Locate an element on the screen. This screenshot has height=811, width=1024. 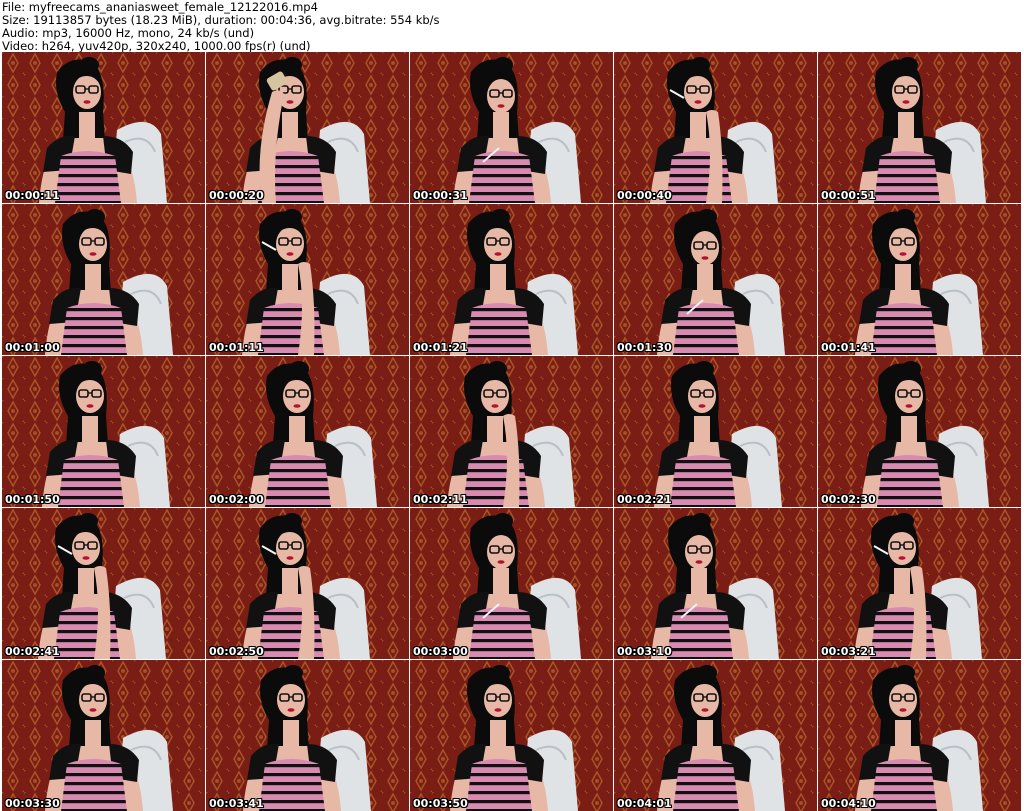
video-thumbnail: 00:02:30 is located at coordinates (919, 431).